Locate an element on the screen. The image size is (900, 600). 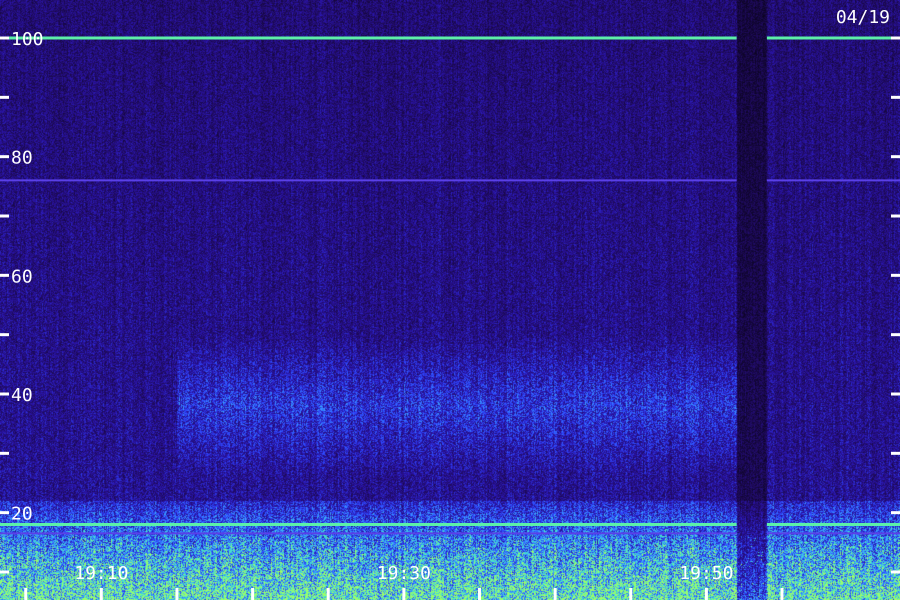
y-tick-label: 40 is located at coordinates (22, 395).